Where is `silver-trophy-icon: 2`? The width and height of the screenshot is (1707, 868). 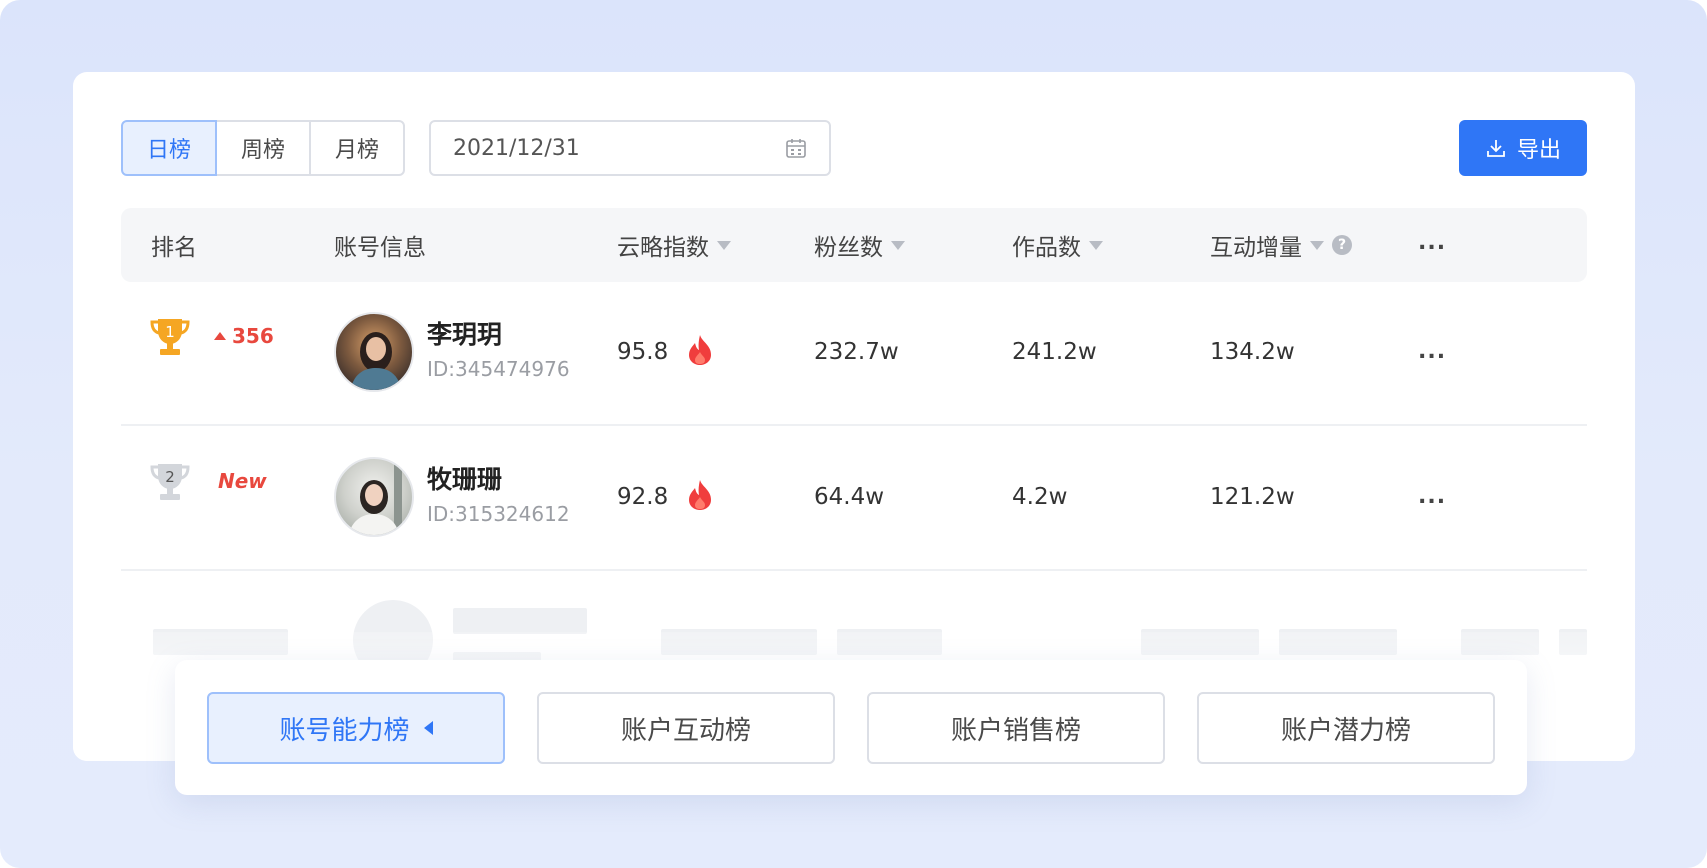
silver-trophy-icon: 2 is located at coordinates (170, 482).